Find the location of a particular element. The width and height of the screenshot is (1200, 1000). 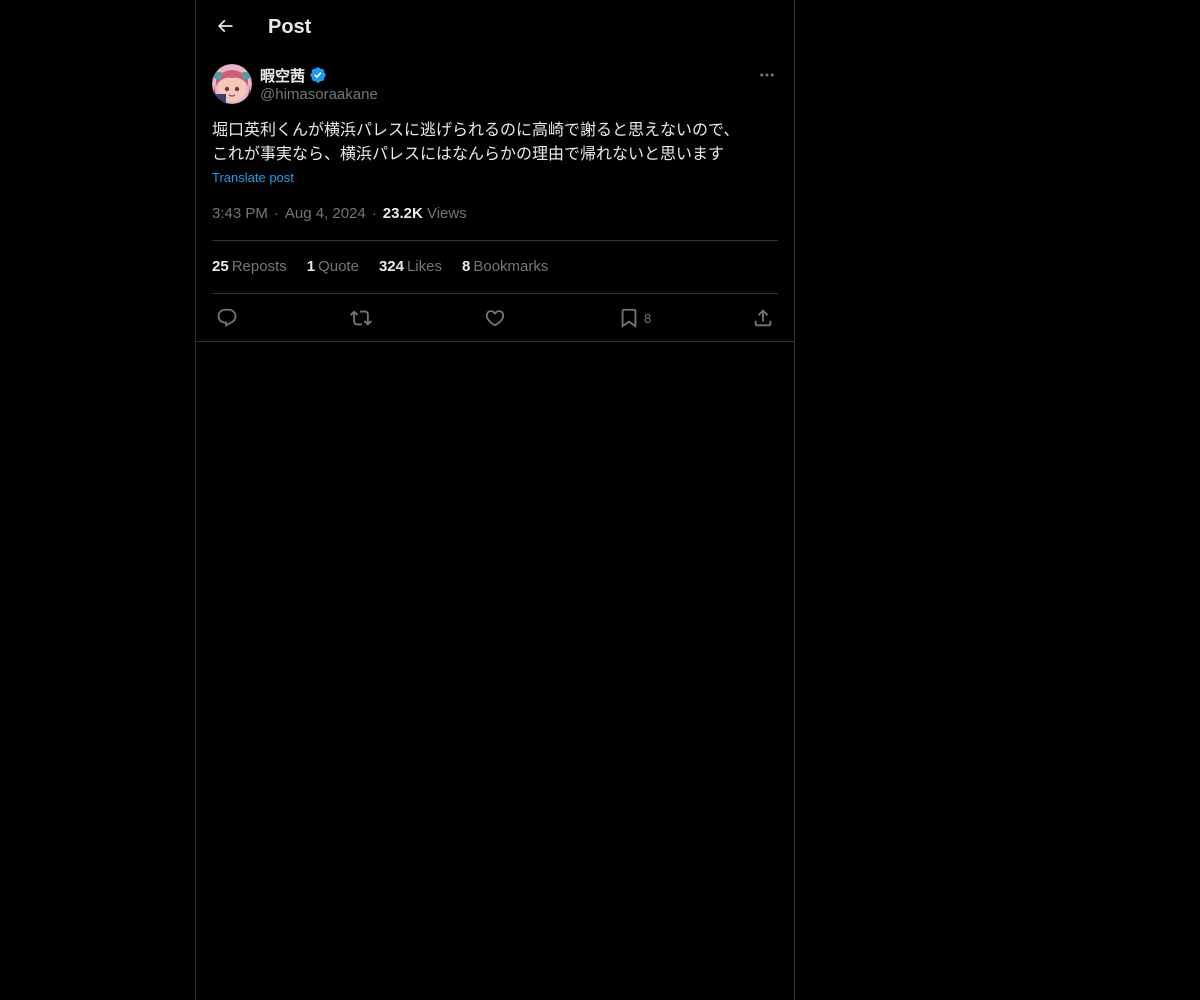

post-actions: 8 is located at coordinates (495, 318).